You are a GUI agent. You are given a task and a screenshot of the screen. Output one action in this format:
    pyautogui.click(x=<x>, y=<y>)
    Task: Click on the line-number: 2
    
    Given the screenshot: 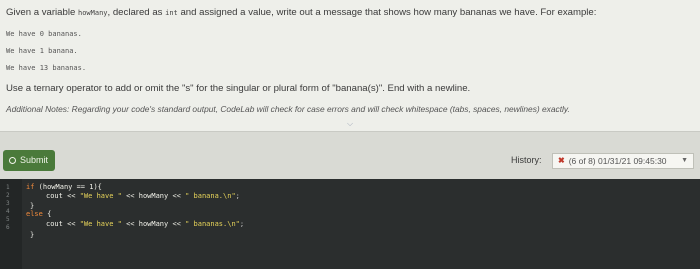 What is the action you would take?
    pyautogui.click(x=8, y=195)
    